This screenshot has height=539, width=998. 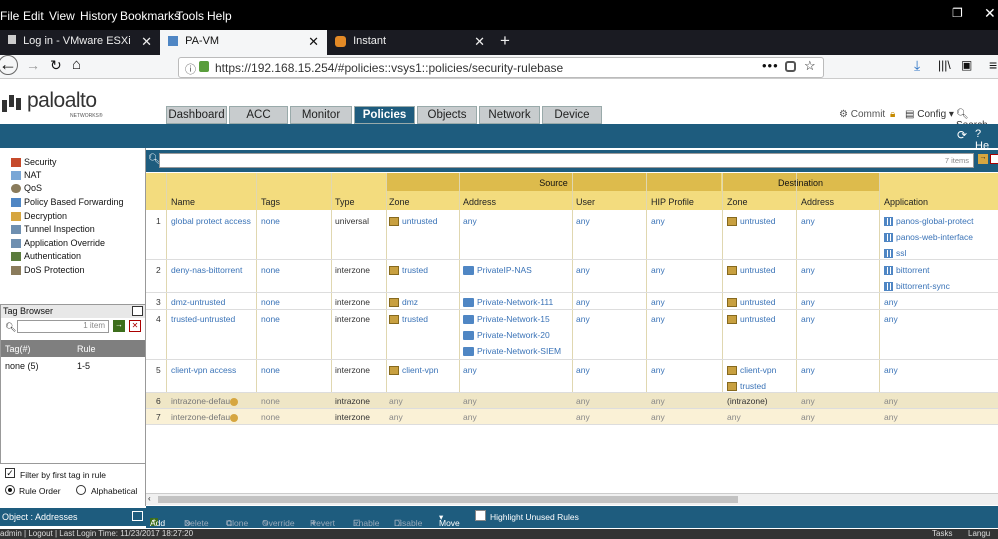 What do you see at coordinates (33, 65) in the screenshot?
I see `forward-icon: →` at bounding box center [33, 65].